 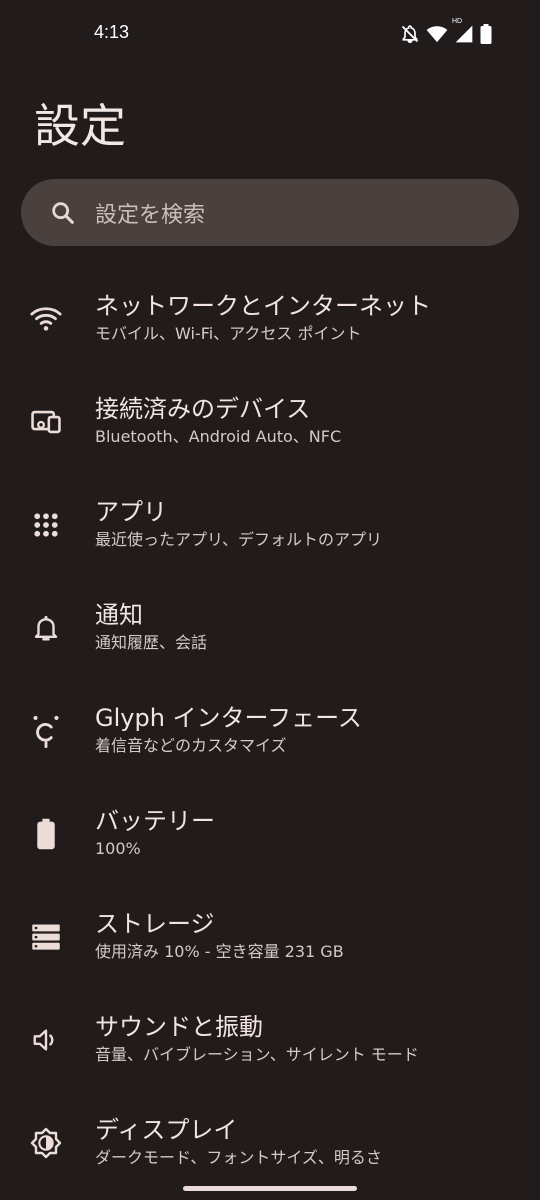 What do you see at coordinates (219, 951) in the screenshot?
I see `settings-item-subtitle: 使用済み 10% - 空き容量 231 GB` at bounding box center [219, 951].